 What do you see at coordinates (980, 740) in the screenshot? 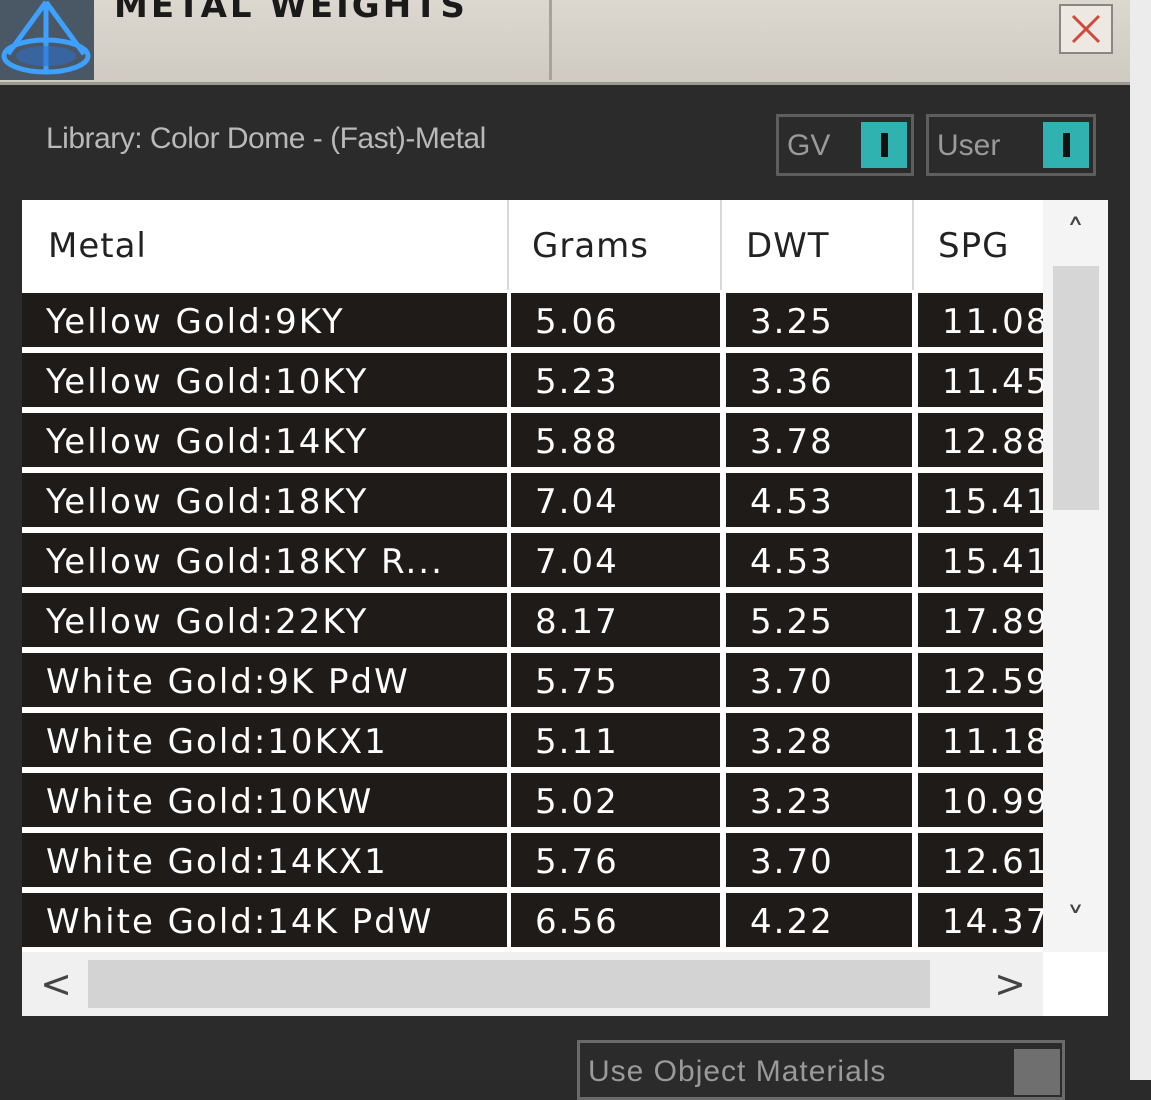
I see `spg-cell: 11.18` at bounding box center [980, 740].